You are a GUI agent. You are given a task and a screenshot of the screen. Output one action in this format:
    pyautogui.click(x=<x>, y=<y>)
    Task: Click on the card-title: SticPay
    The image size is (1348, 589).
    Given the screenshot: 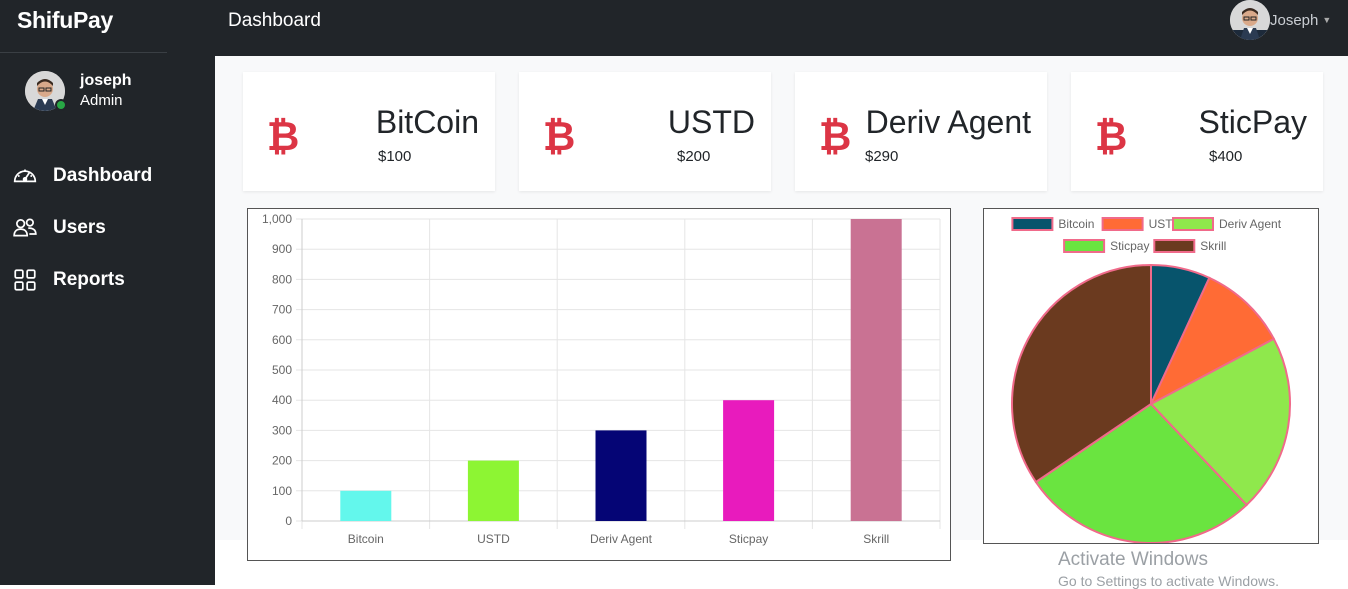 What is the action you would take?
    pyautogui.click(x=1252, y=122)
    